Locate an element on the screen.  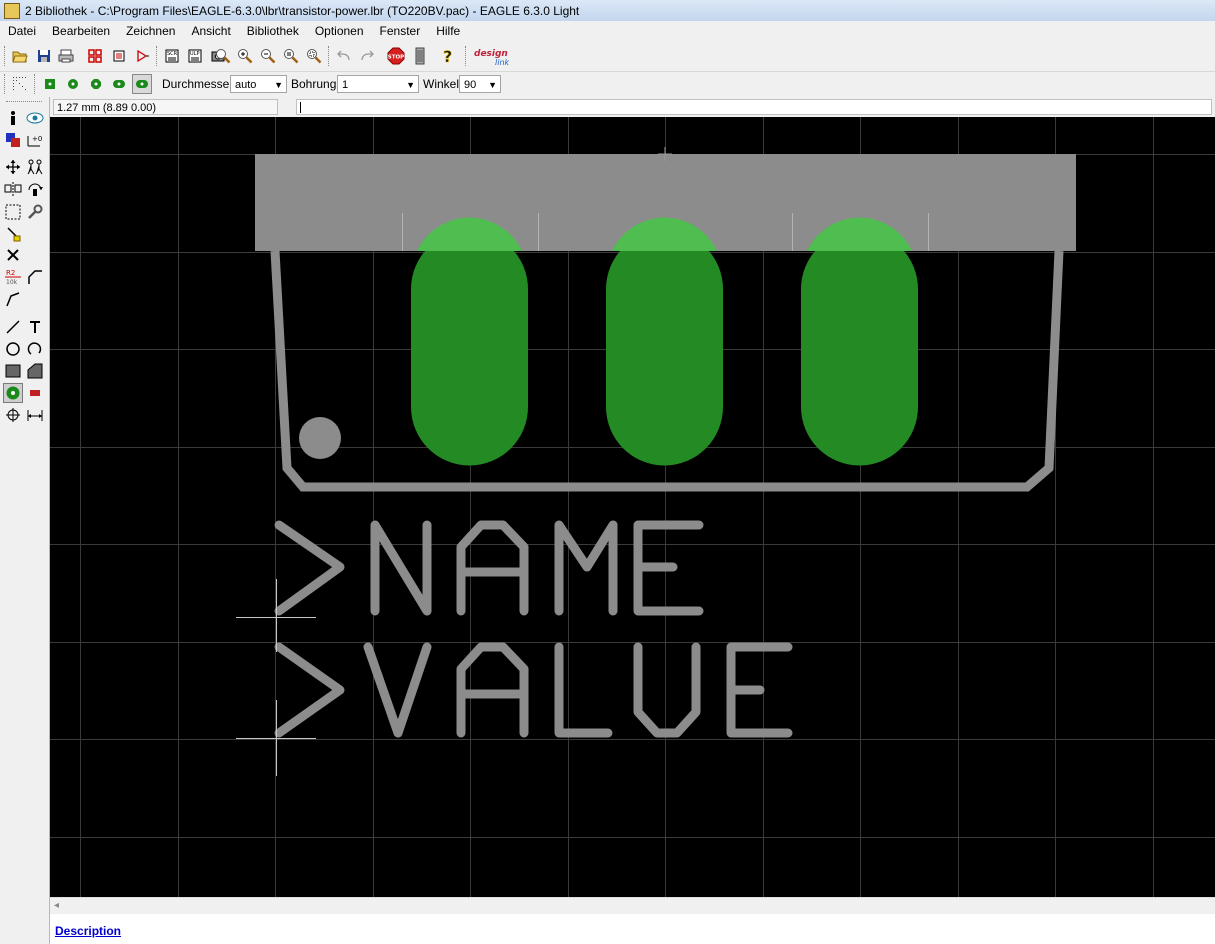
save-icon is located at coordinates (44, 56).